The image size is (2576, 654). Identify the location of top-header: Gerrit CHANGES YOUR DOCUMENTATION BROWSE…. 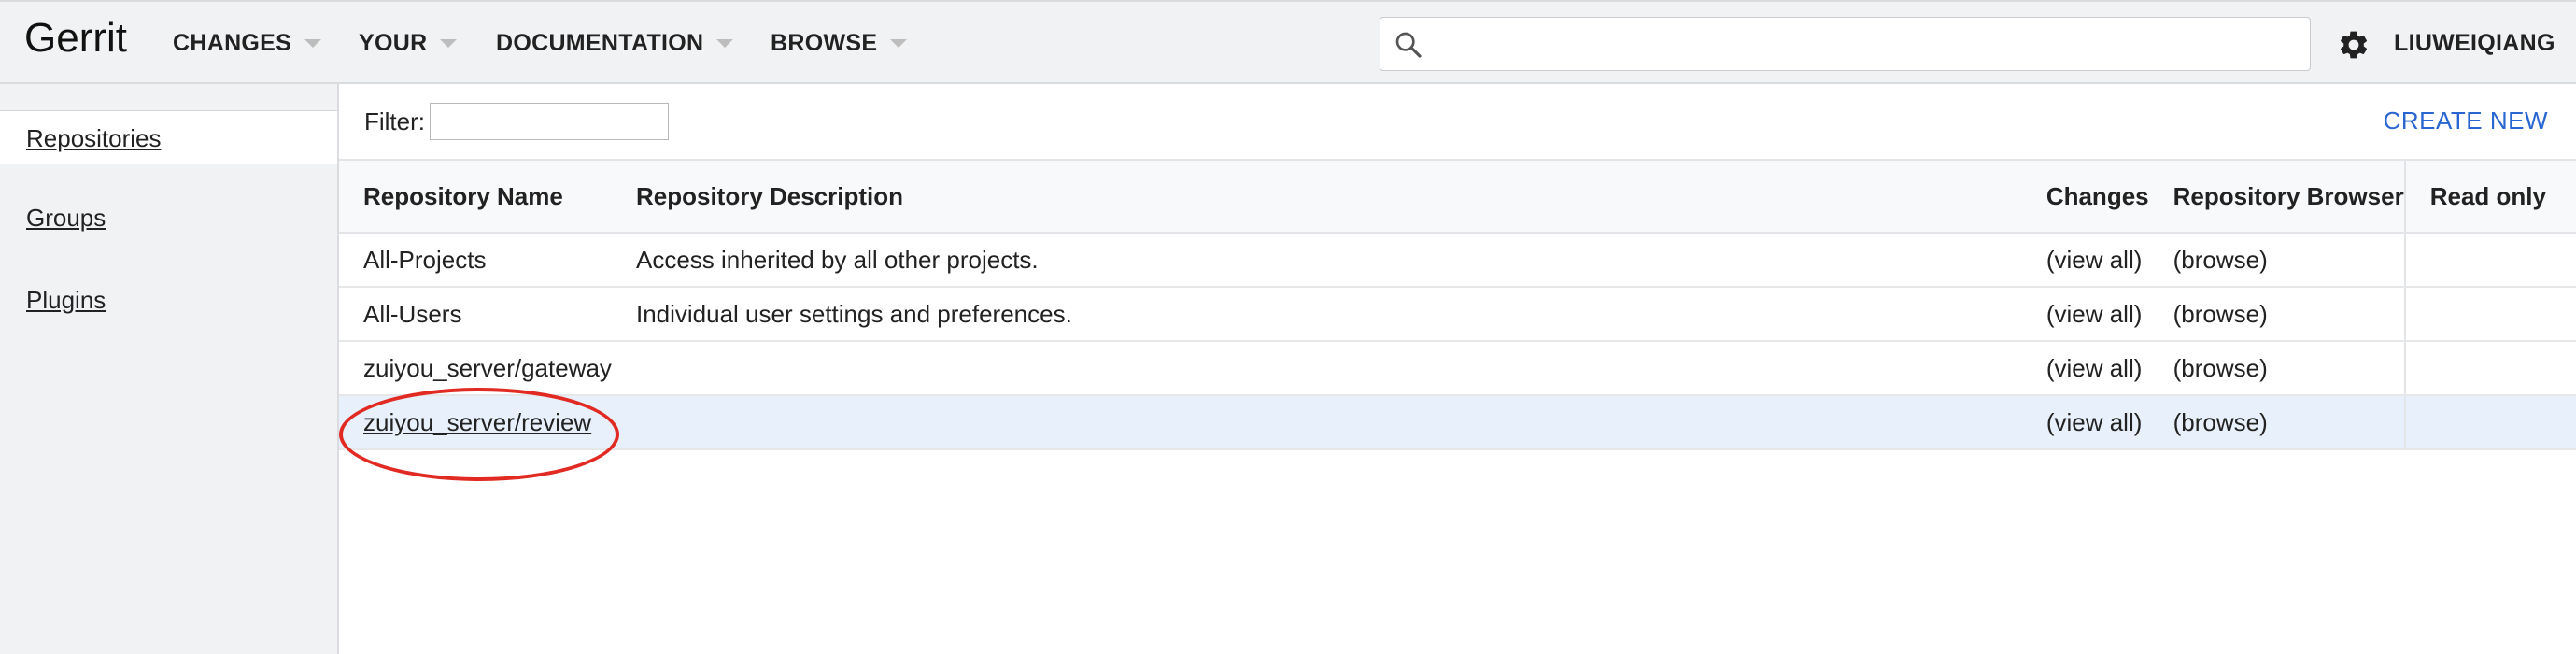
(1288, 42).